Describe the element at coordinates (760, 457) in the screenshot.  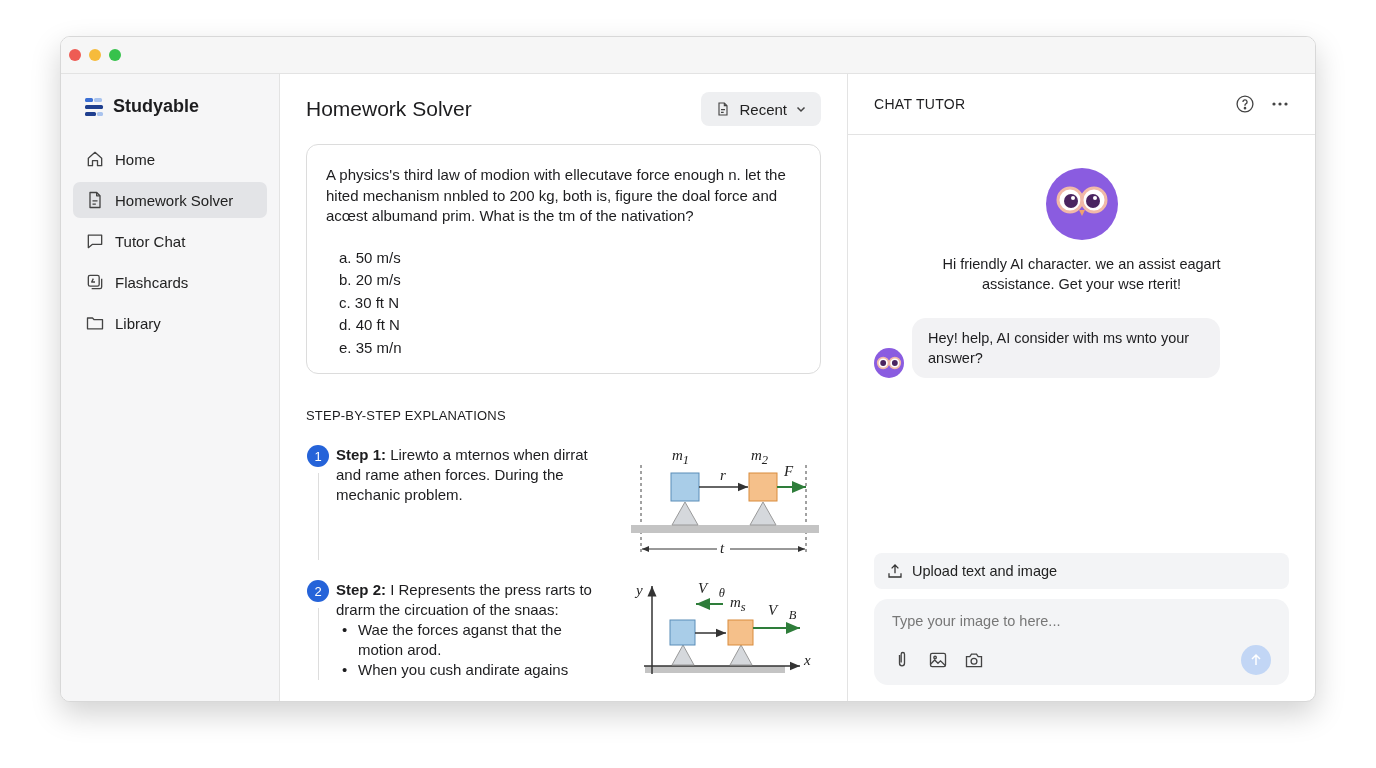
I see `mass-label: m$_{2}$` at that location.